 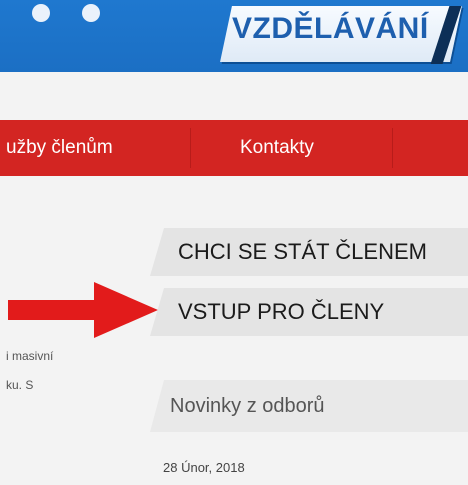 What do you see at coordinates (309, 312) in the screenshot?
I see `member-login-button: VSTUP PRO ČLENY` at bounding box center [309, 312].